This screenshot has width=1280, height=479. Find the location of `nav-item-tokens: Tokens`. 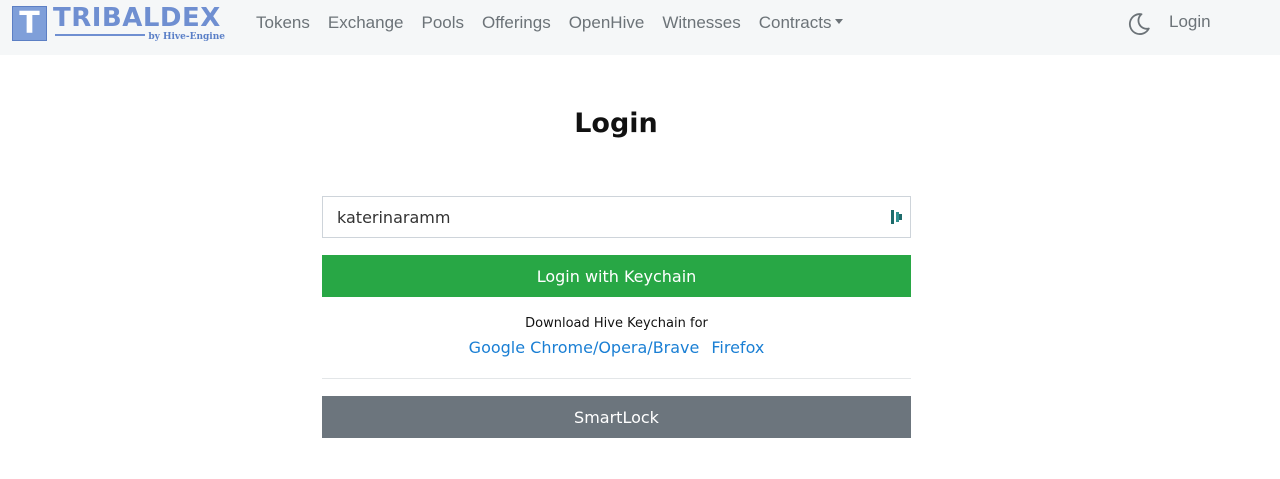

nav-item-tokens: Tokens is located at coordinates (283, 23).